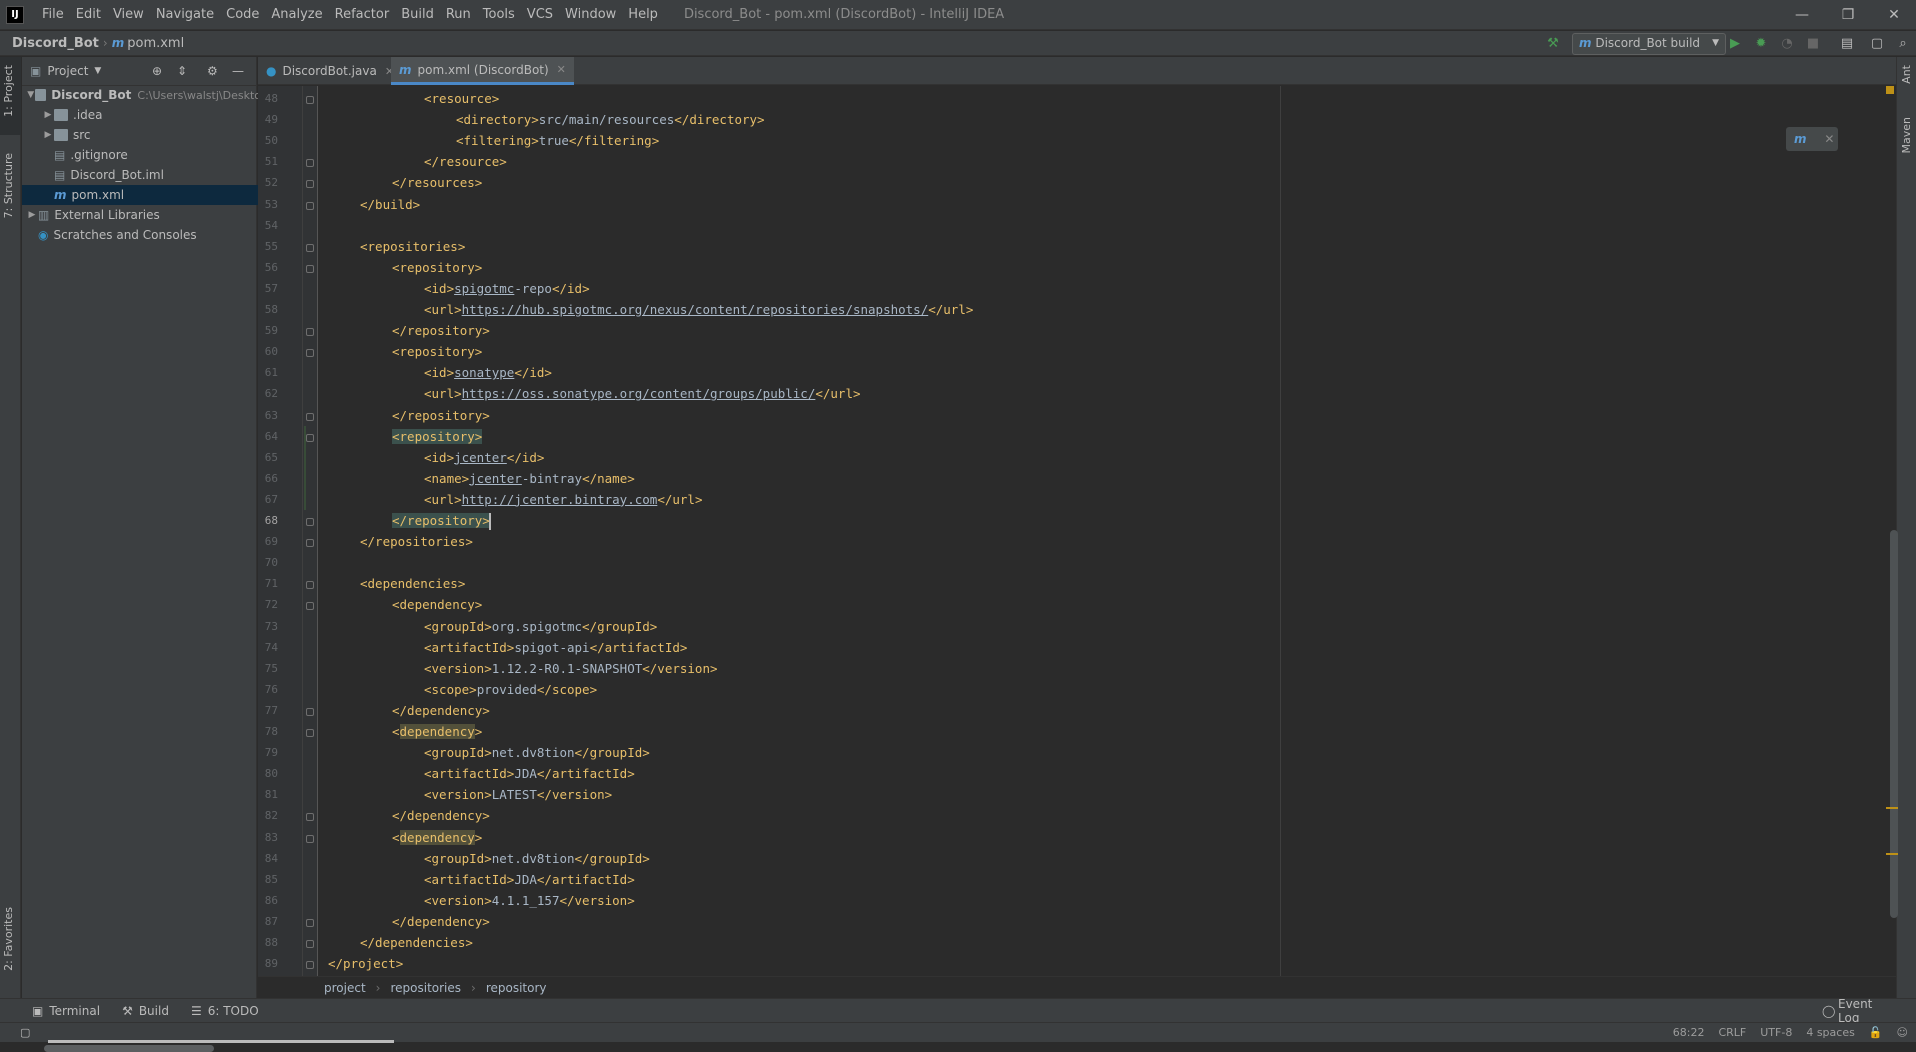 The image size is (1916, 1052). Describe the element at coordinates (1830, 1032) in the screenshot. I see `indent-setting: 4 spaces` at that location.